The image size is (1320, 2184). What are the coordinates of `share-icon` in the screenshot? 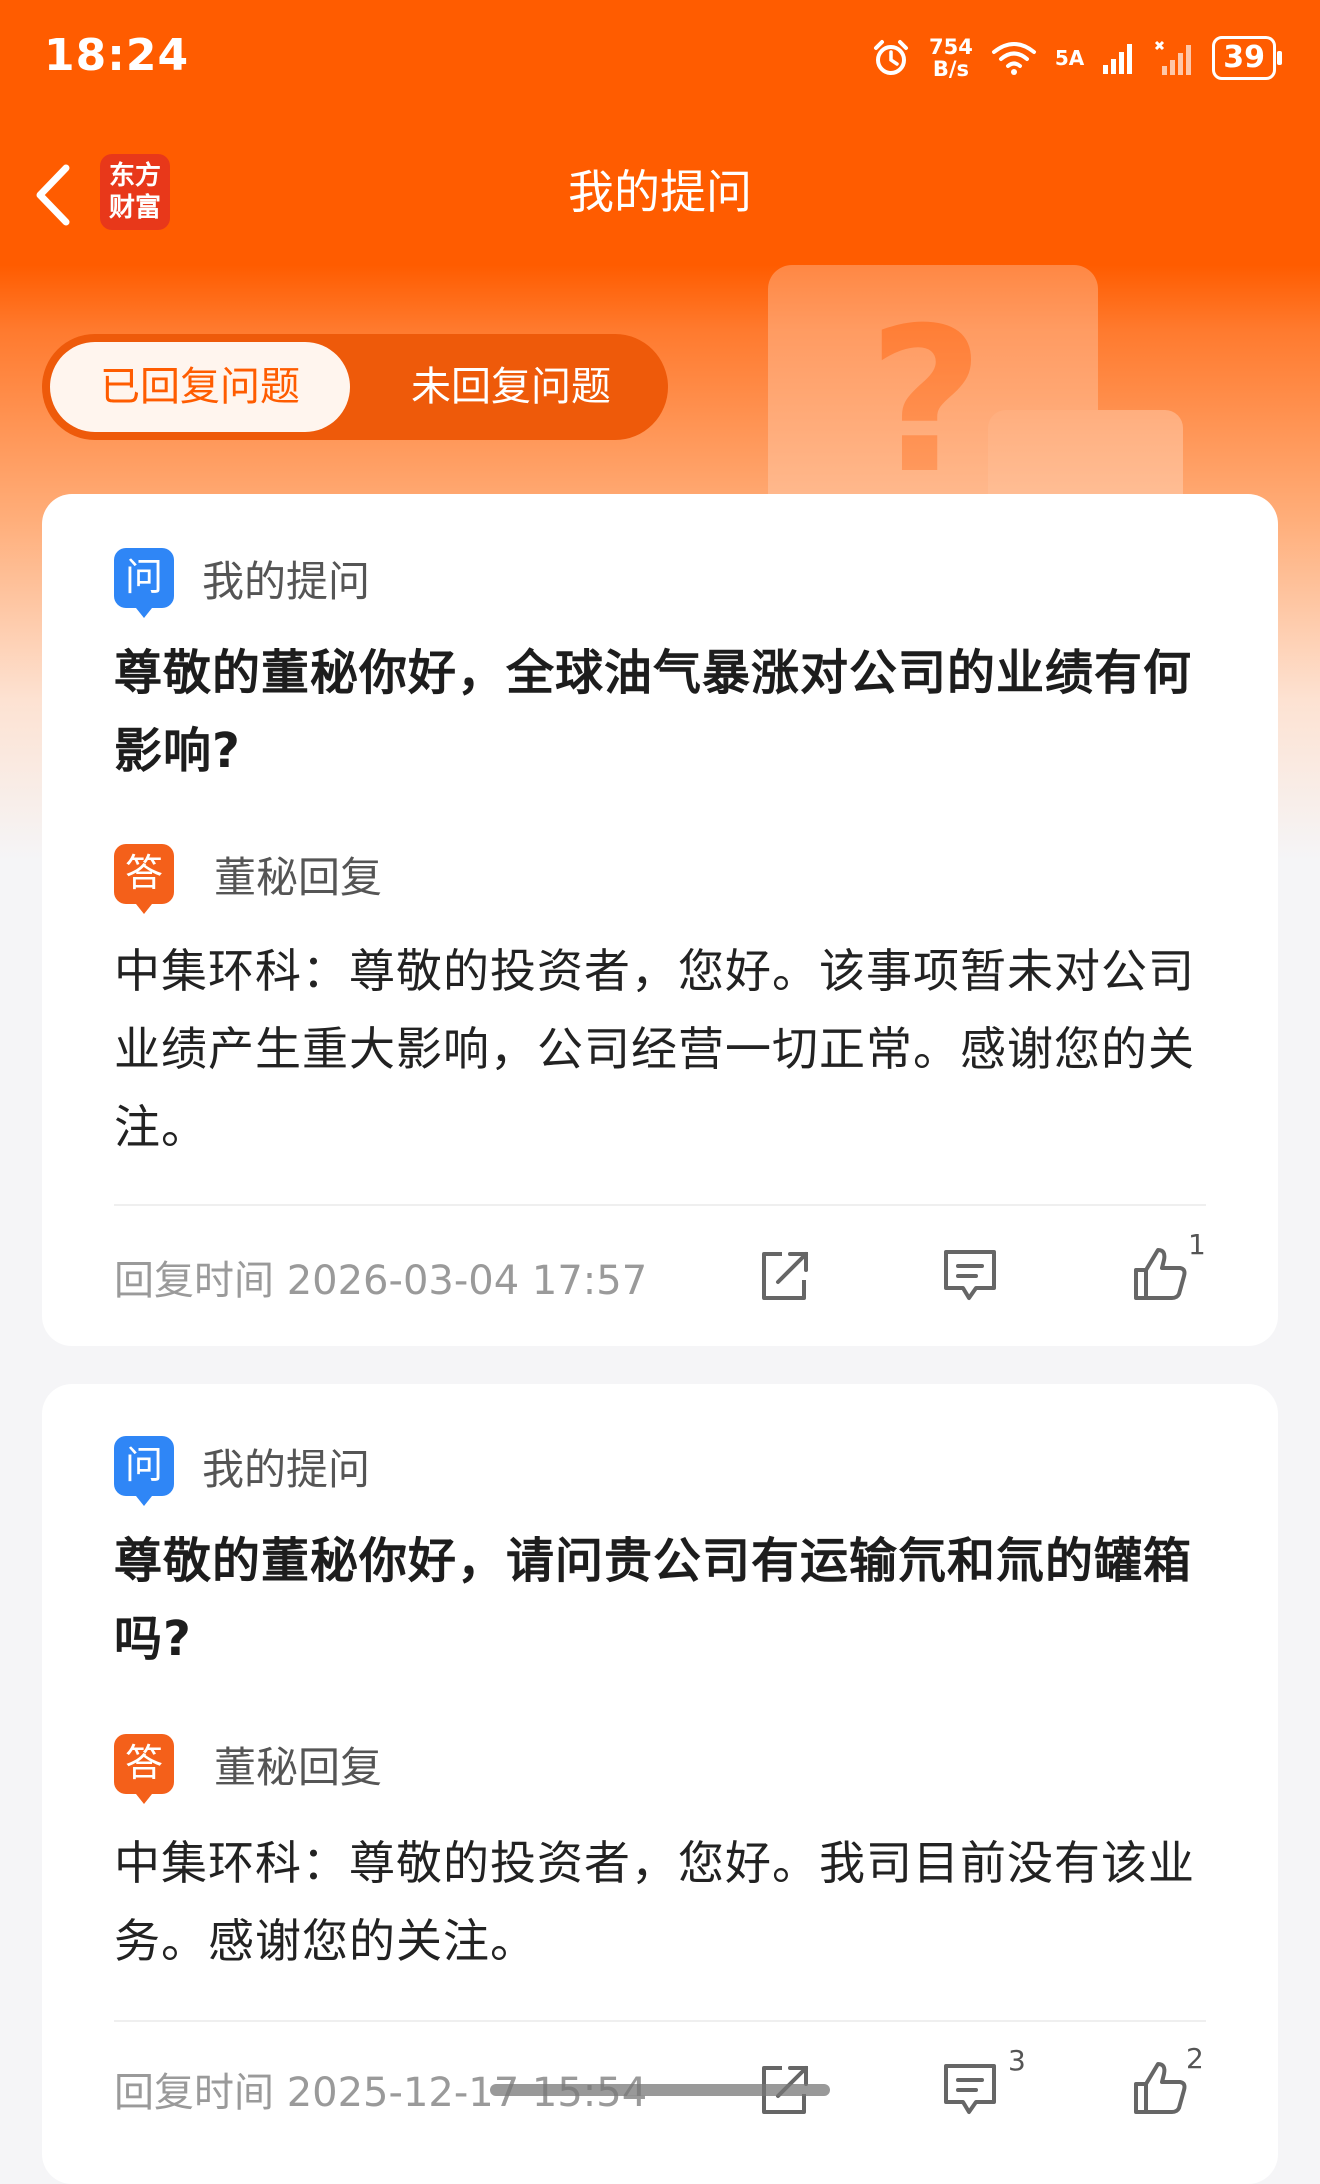 It's located at (784, 1276).